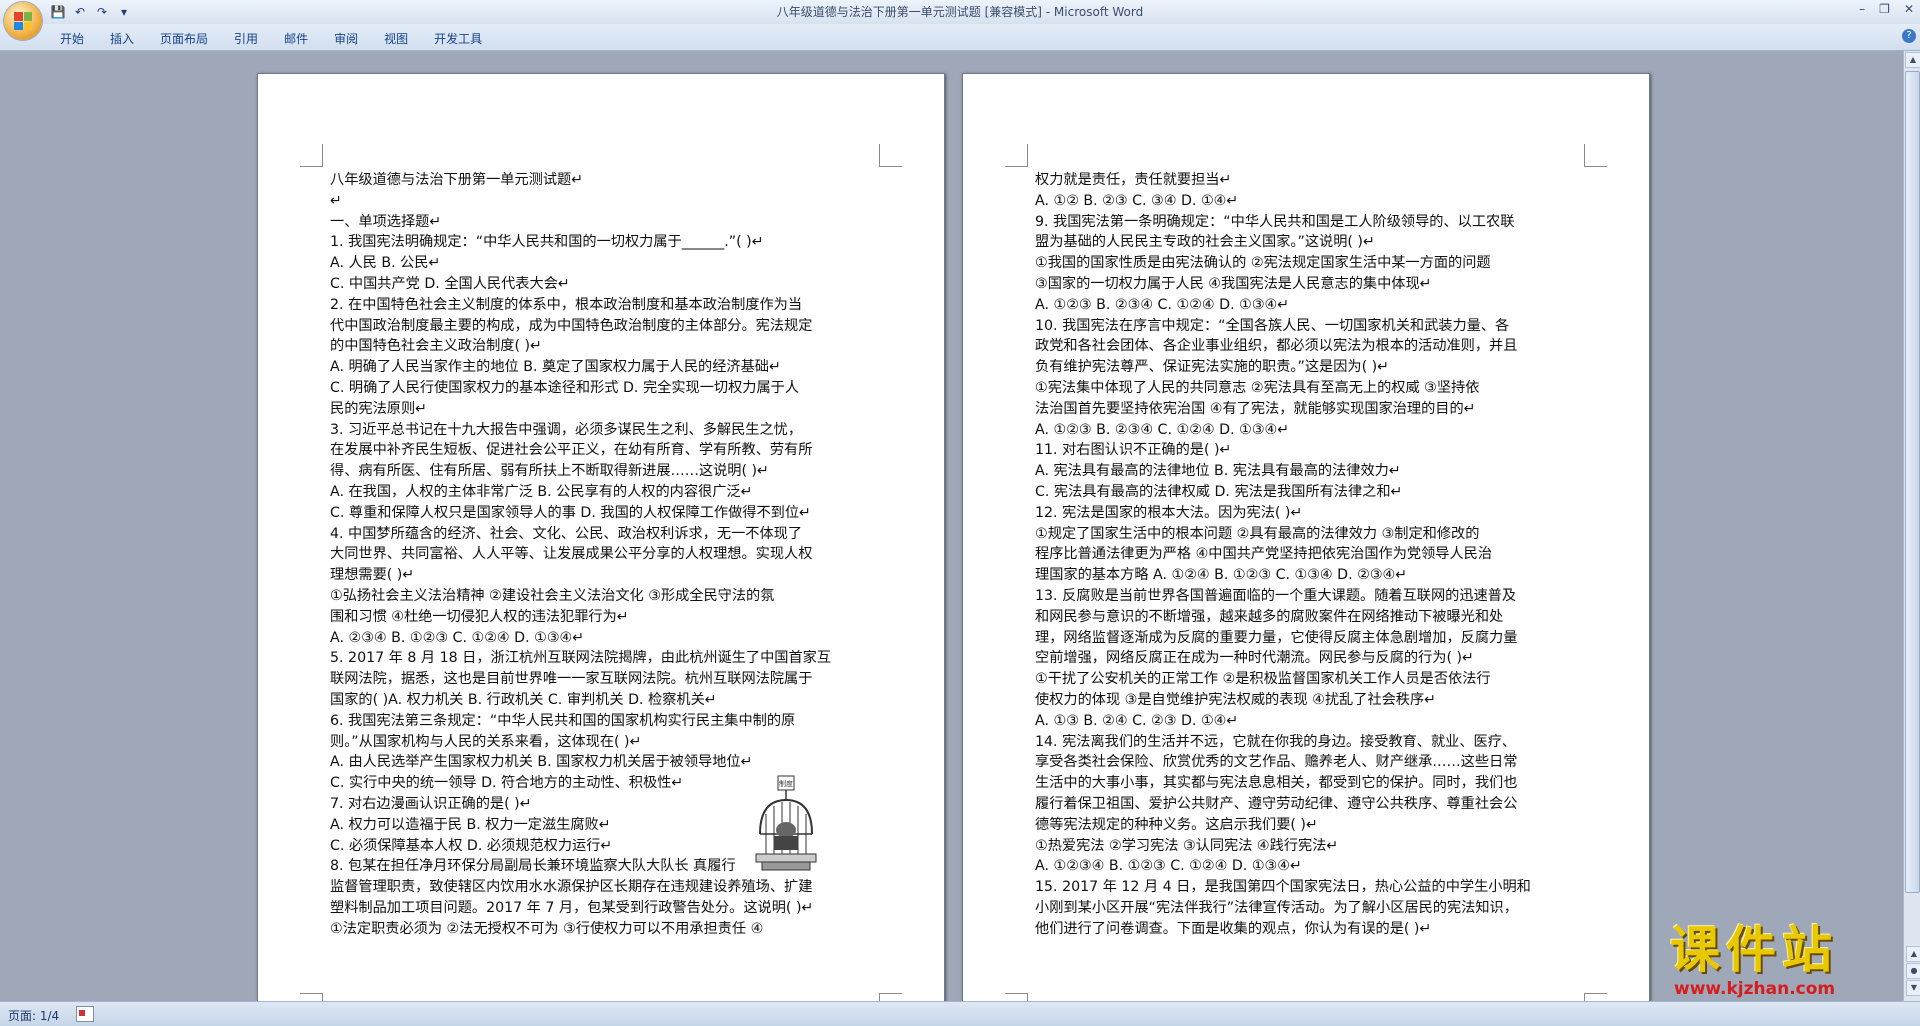 The height and width of the screenshot is (1026, 1920). Describe the element at coordinates (1276, 762) in the screenshot. I see `text-line: 享受各类社会保险、欣赏优秀的文艺作品、赡养老人、财产继承……这些日常` at that location.